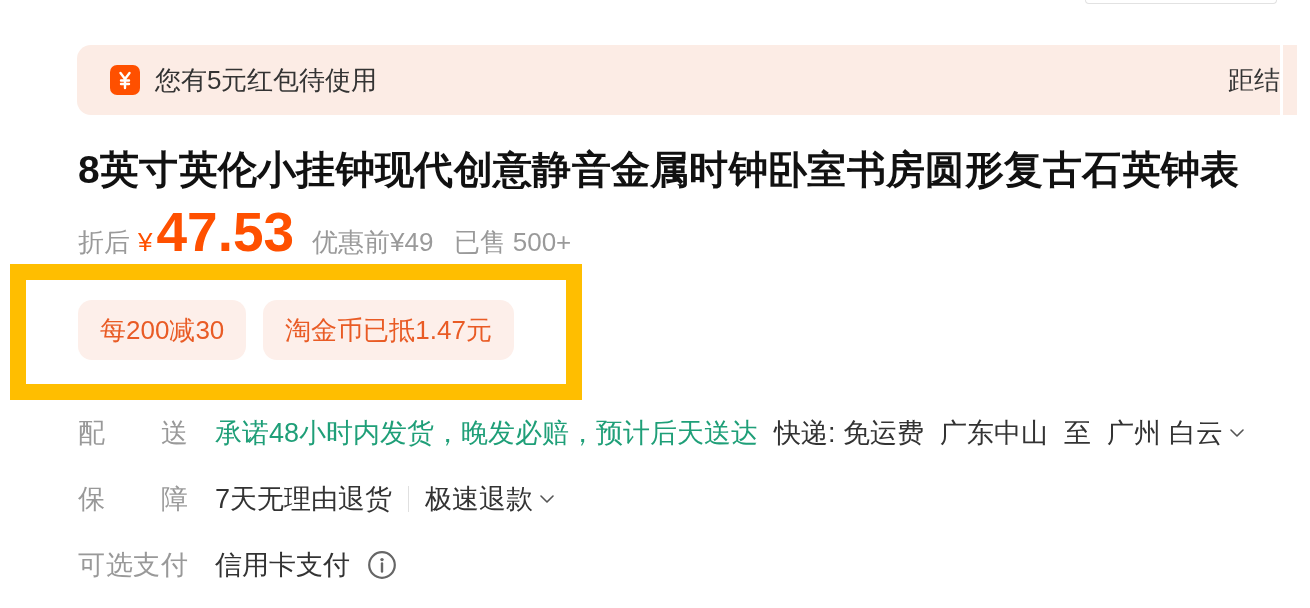  I want to click on dropdown-button: 广州 白云, so click(1175, 433).